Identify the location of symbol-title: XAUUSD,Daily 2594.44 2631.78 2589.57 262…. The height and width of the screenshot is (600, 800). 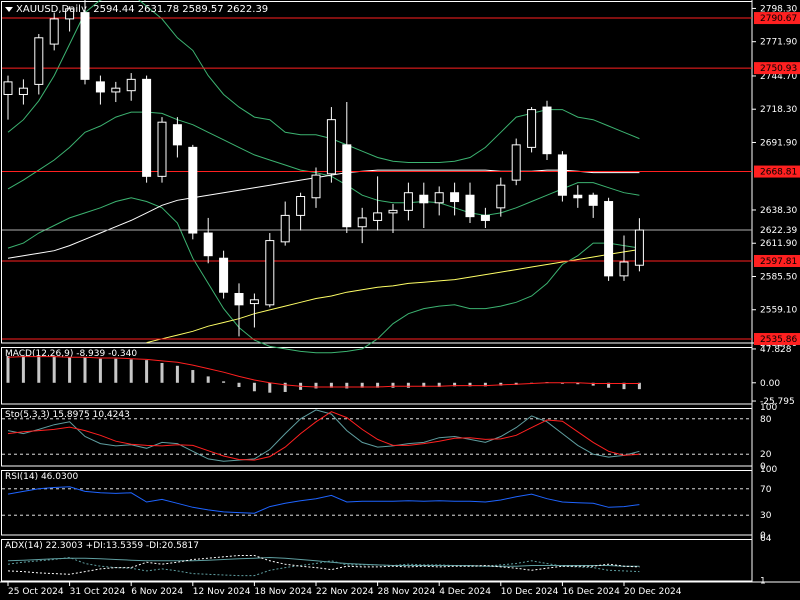
(142, 9).